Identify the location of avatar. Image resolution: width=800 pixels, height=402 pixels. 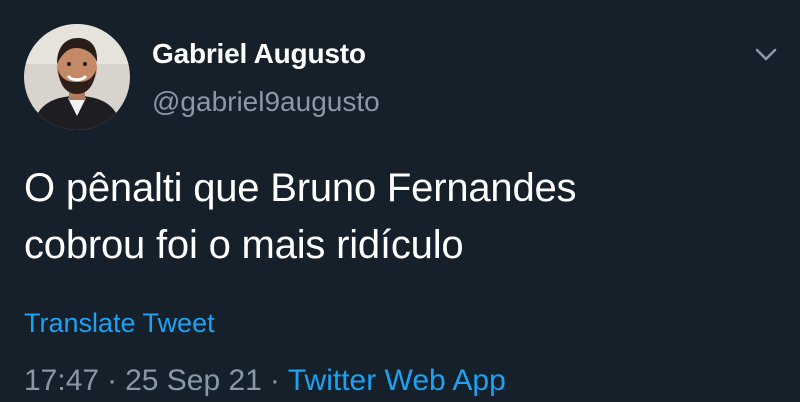
(77, 77).